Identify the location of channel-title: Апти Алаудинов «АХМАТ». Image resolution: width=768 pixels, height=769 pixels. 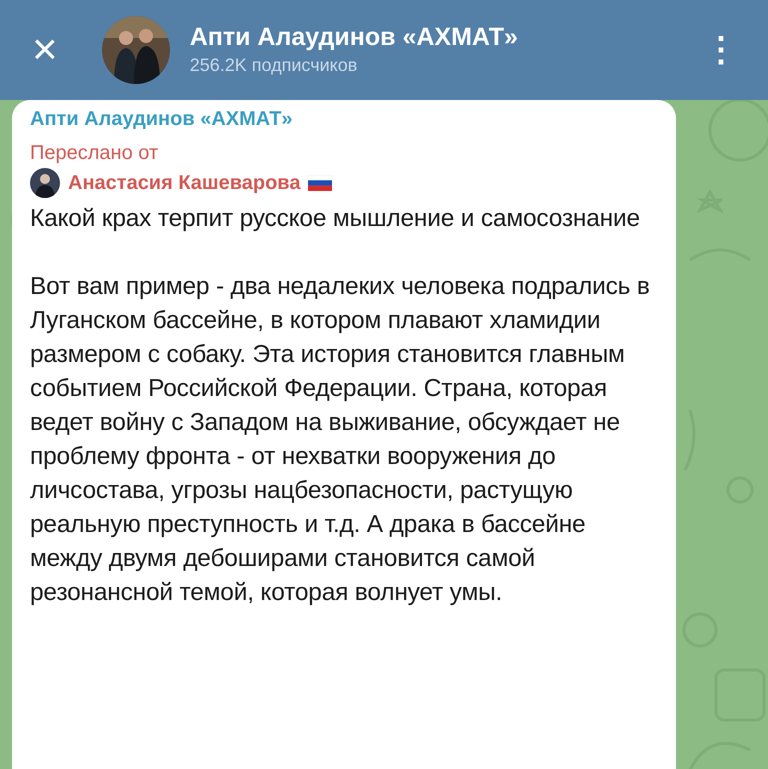
(354, 37).